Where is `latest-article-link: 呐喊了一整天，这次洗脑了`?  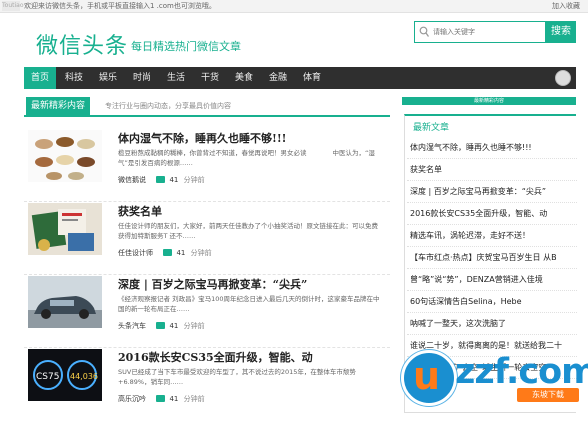 latest-article-link: 呐喊了一整天，这次洗脑了 is located at coordinates (492, 324).